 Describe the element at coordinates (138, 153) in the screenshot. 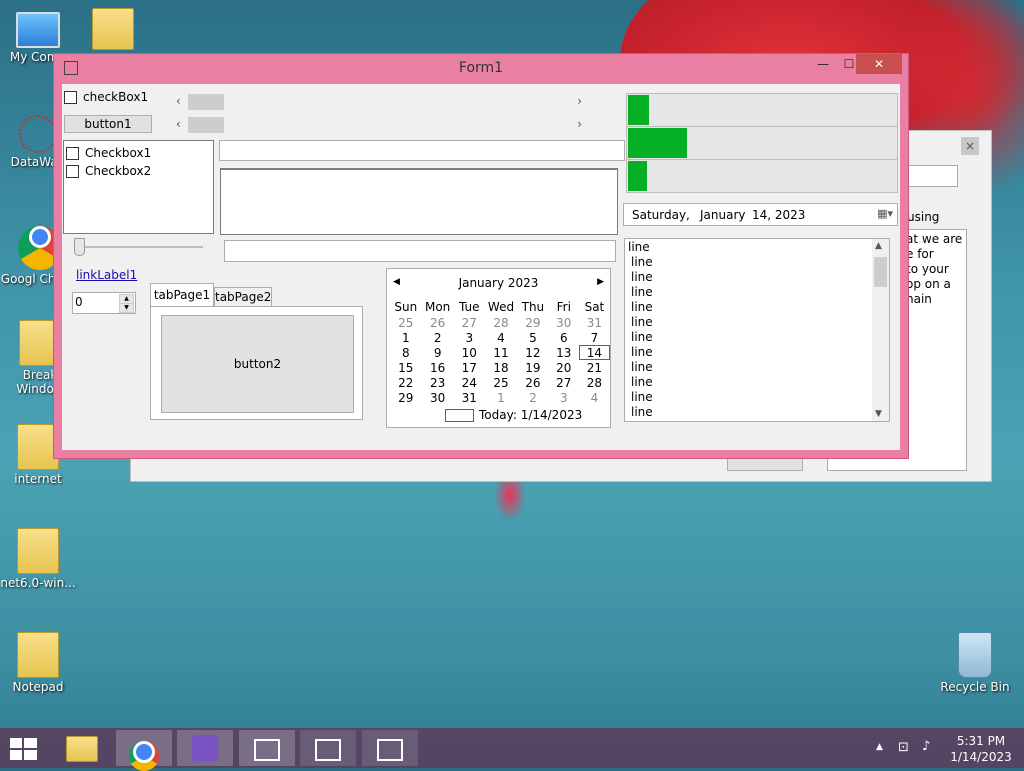

I see `checked-list-item: Checkbox1` at that location.